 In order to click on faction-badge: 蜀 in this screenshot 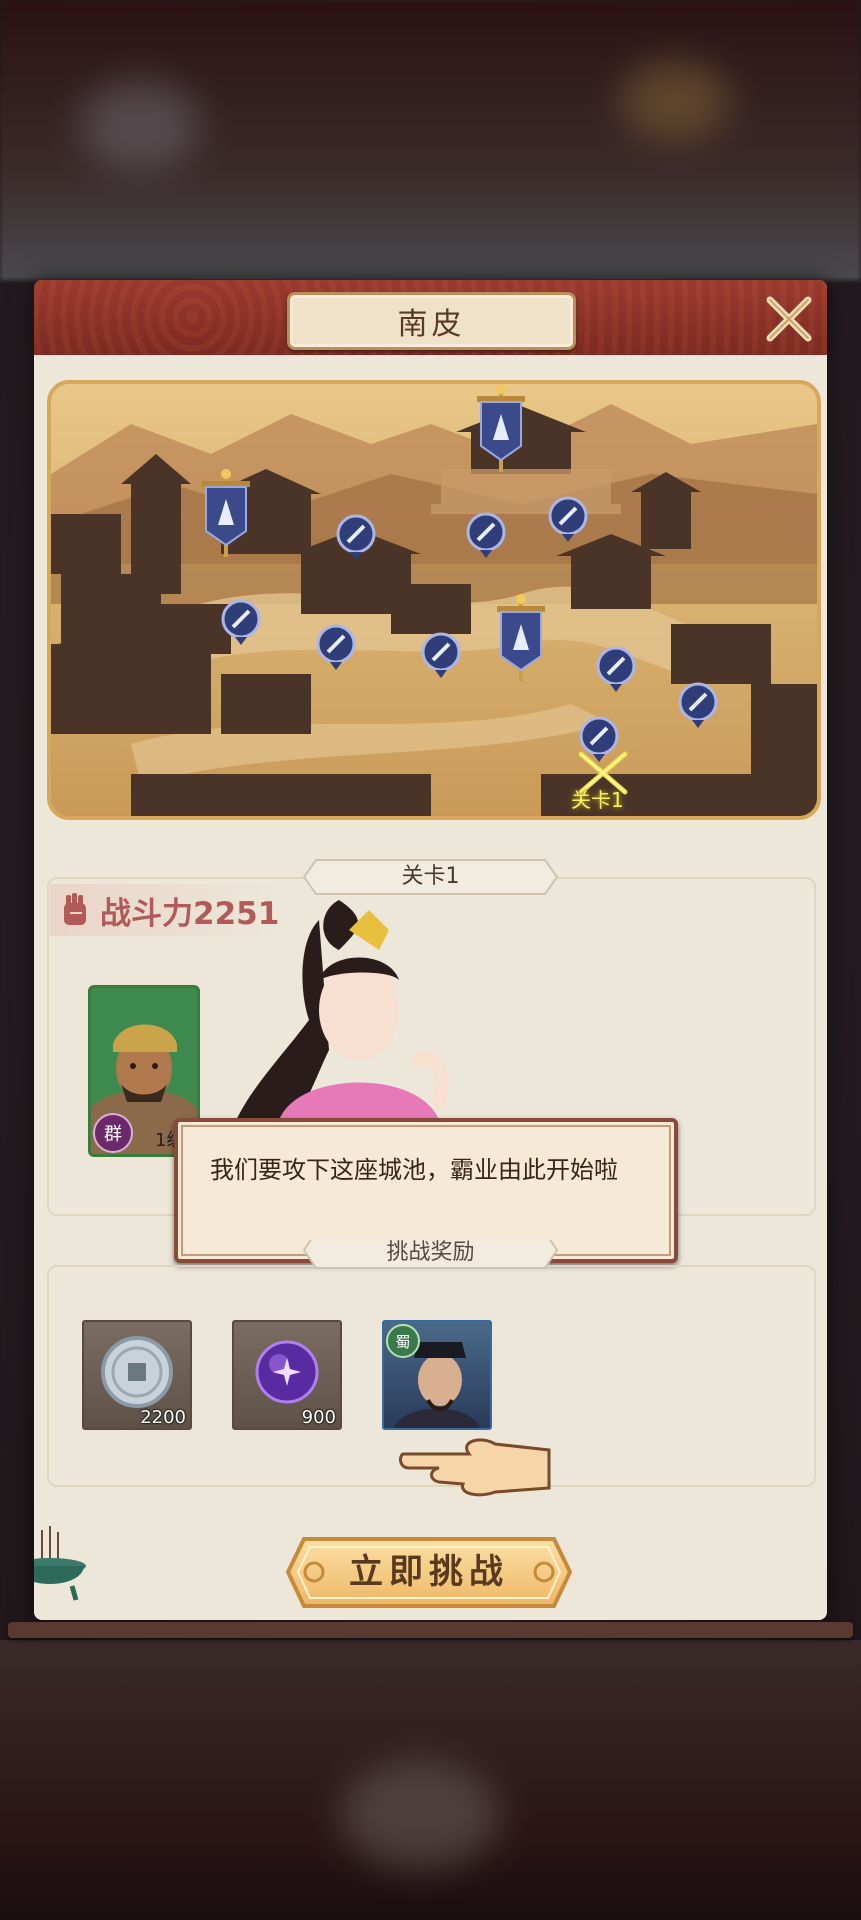, I will do `click(403, 1341)`.